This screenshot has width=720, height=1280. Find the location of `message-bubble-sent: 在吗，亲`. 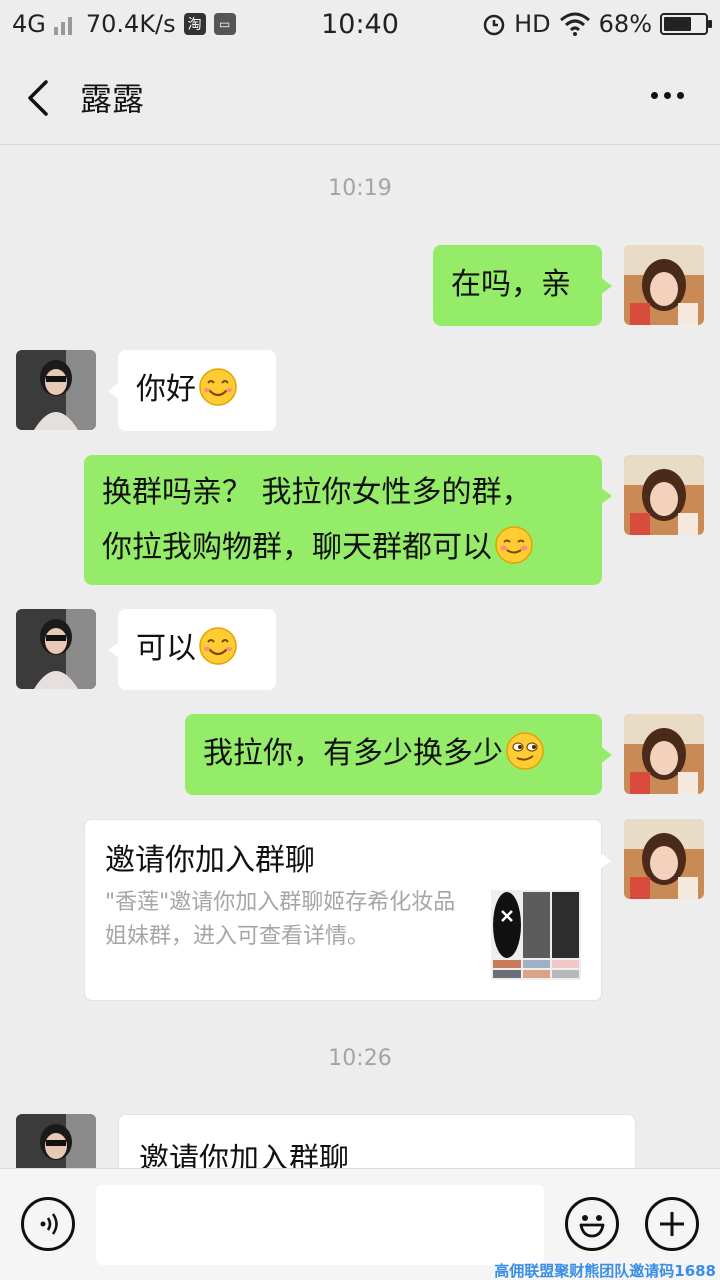

message-bubble-sent: 在吗，亲 is located at coordinates (522, 285).